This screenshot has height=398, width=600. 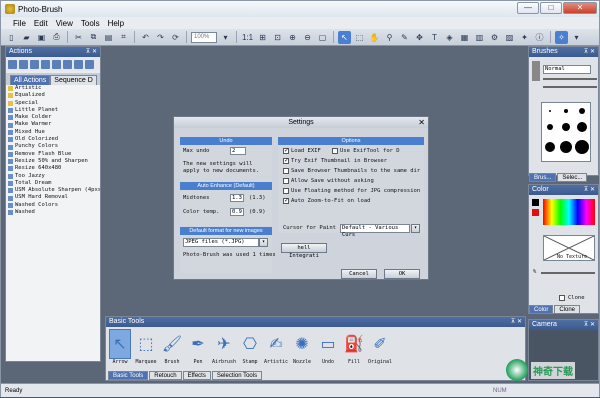 I want to click on paste-icon: ▤, so click(x=108, y=37).